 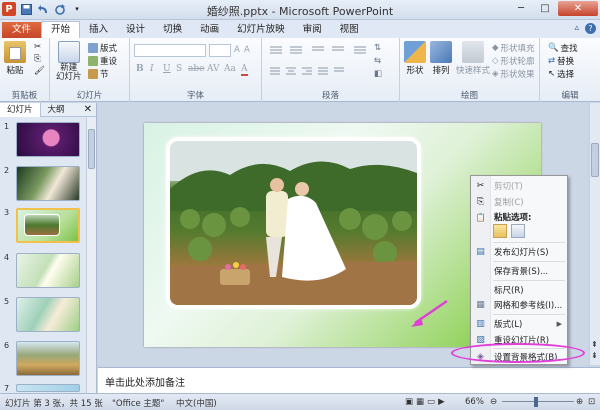 I want to click on section-button: 节, so click(x=98, y=74).